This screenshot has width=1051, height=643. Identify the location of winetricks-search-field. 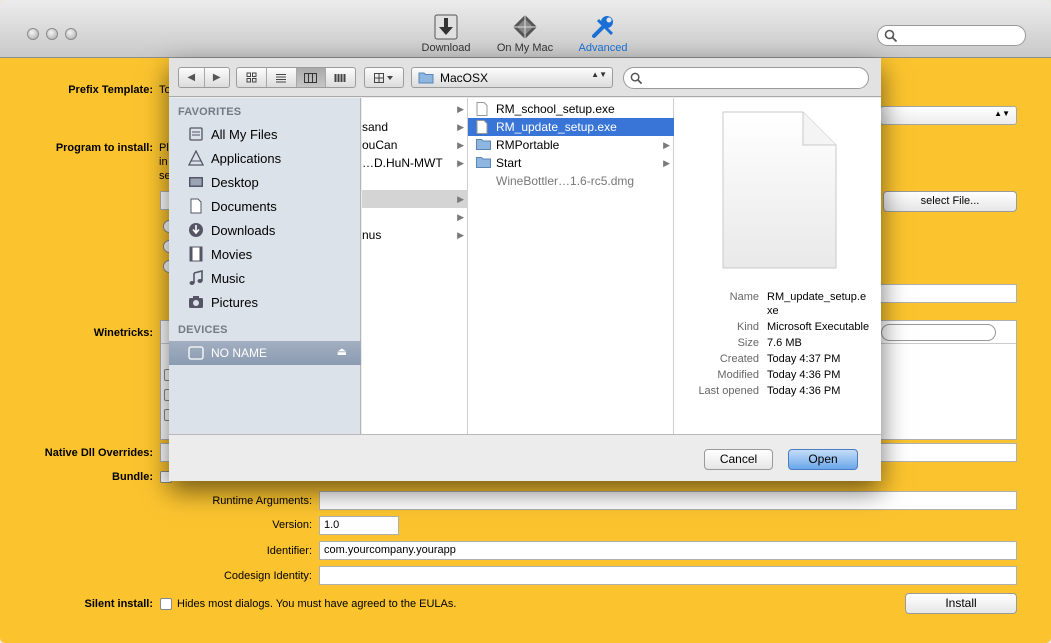
(938, 332).